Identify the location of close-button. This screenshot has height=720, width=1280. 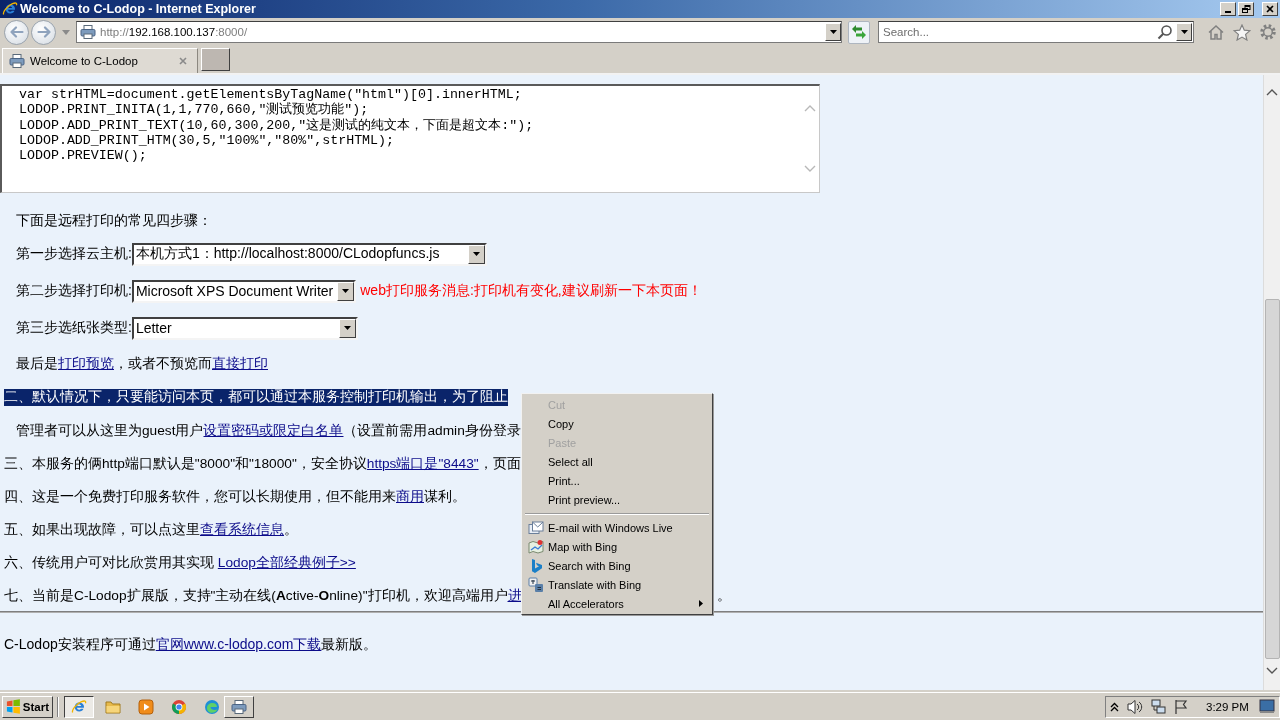
(1270, 9).